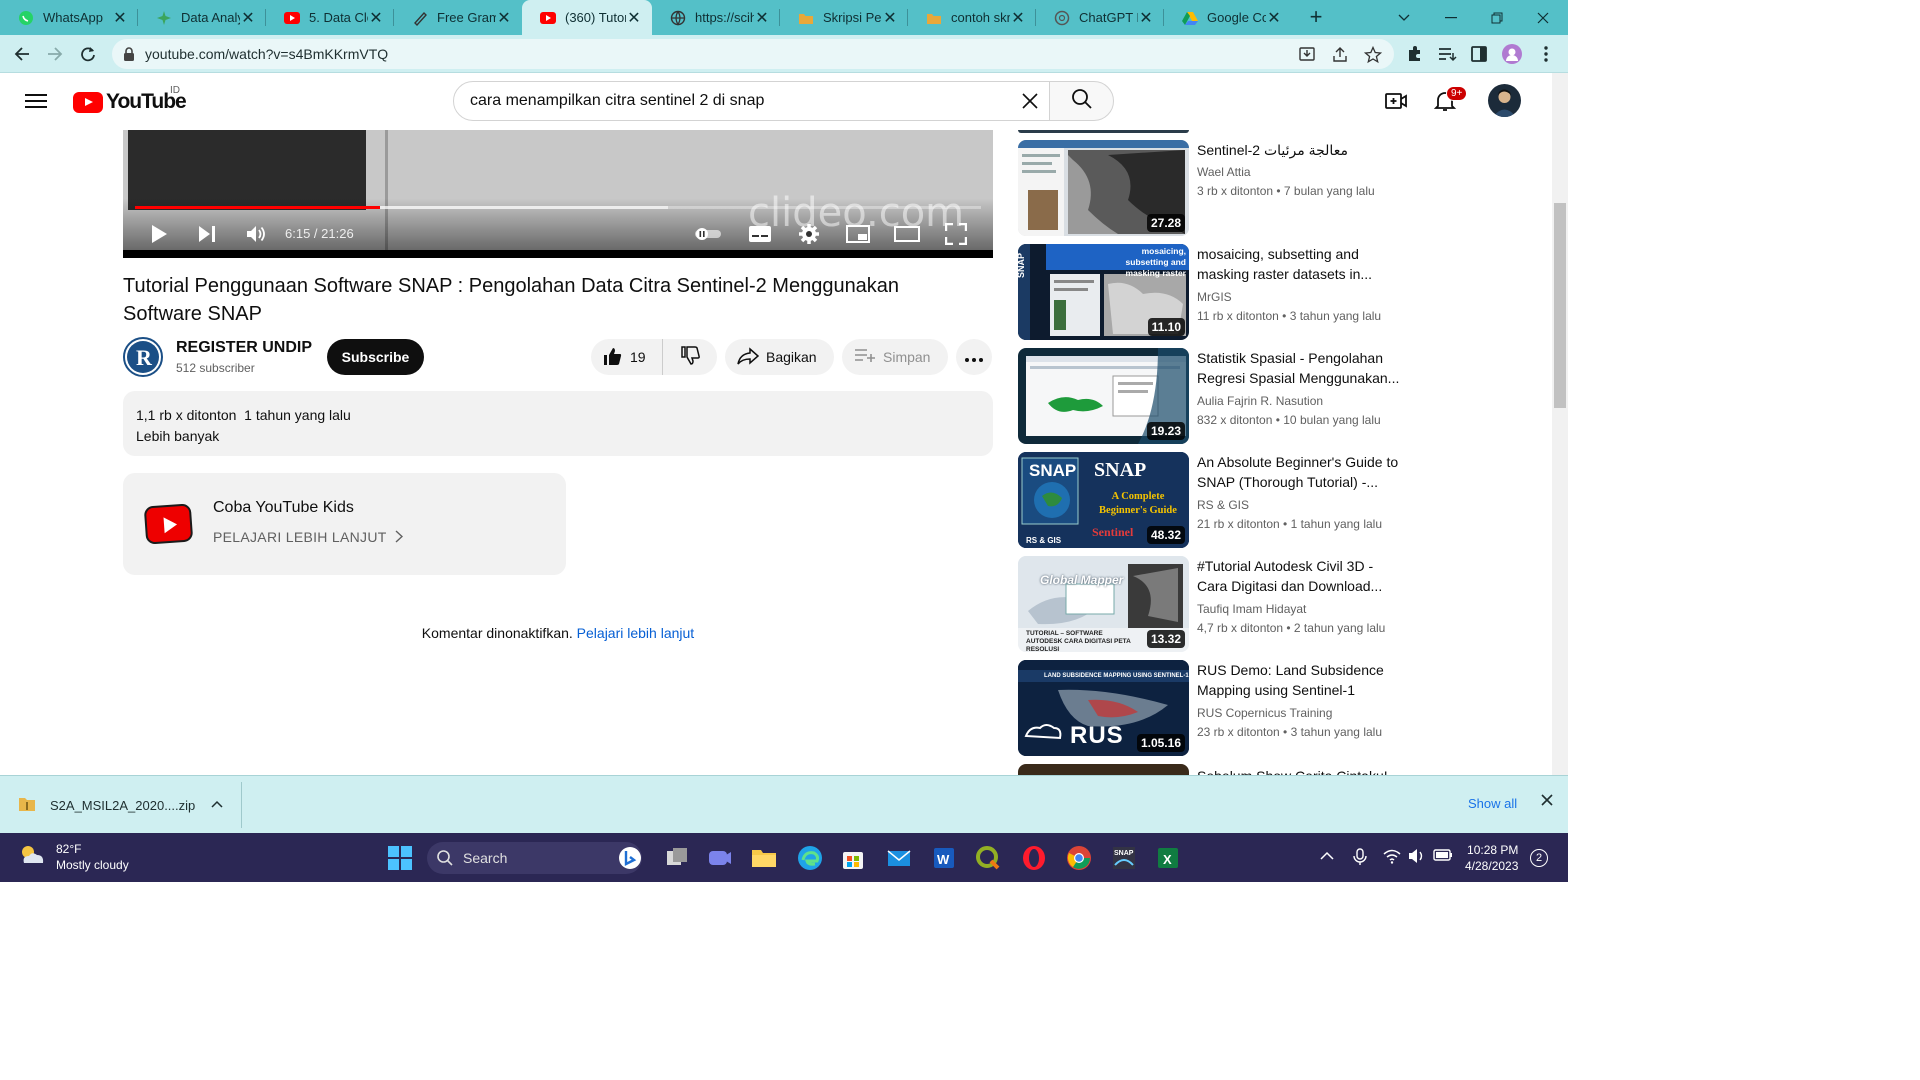  I want to click on video-thumbnail: 27.28, so click(1103, 188).